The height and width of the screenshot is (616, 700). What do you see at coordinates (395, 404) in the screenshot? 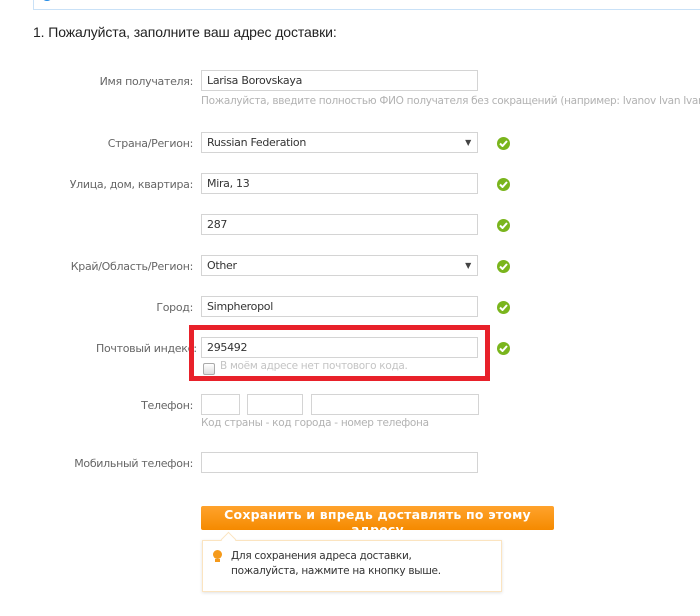
I see `phone-number-input` at bounding box center [395, 404].